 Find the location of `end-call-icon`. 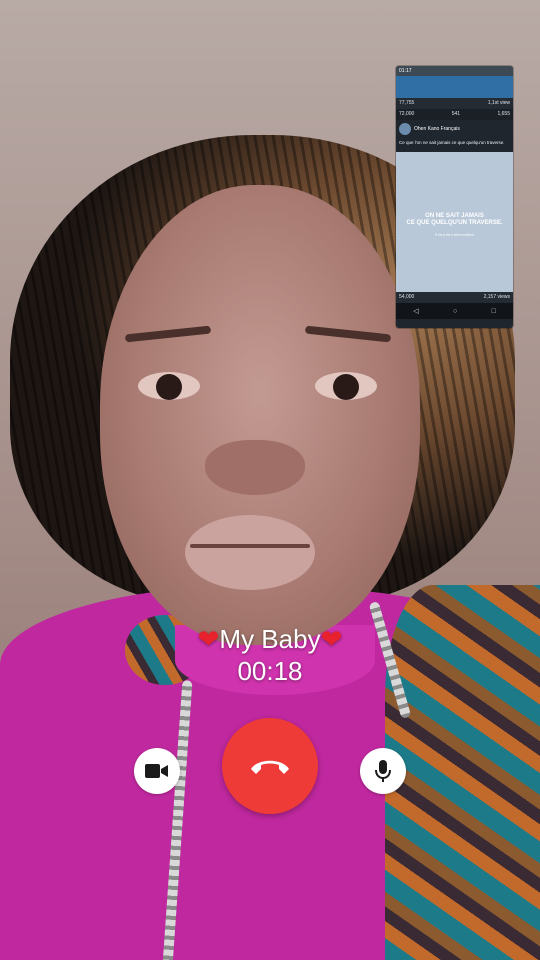

end-call-icon is located at coordinates (270, 766).